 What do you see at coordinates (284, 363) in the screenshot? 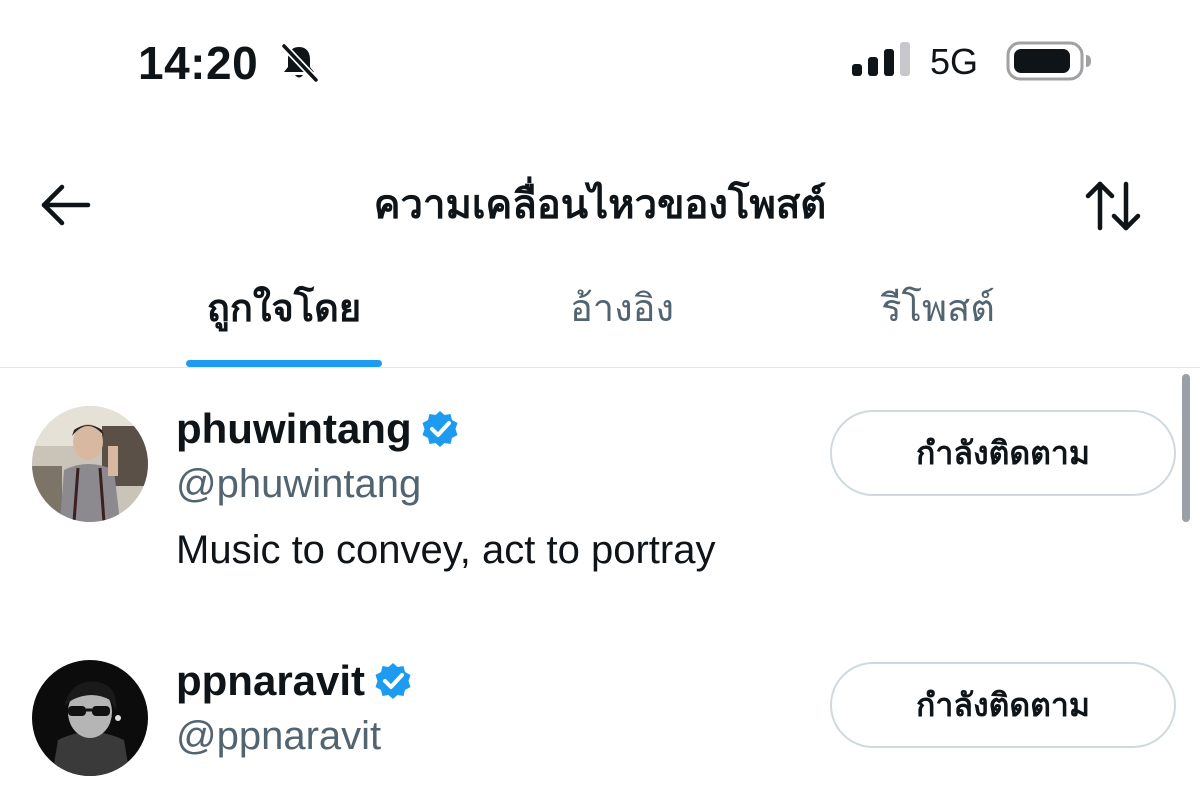
I see `active-tab-indicator` at bounding box center [284, 363].